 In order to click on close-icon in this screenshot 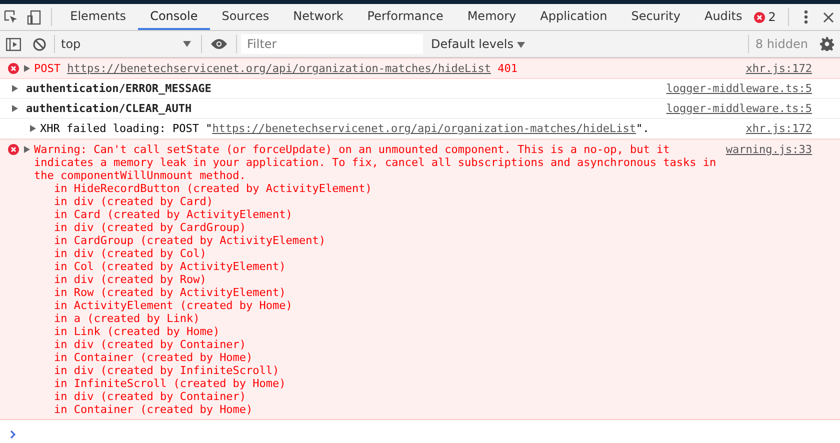, I will do `click(828, 17)`.